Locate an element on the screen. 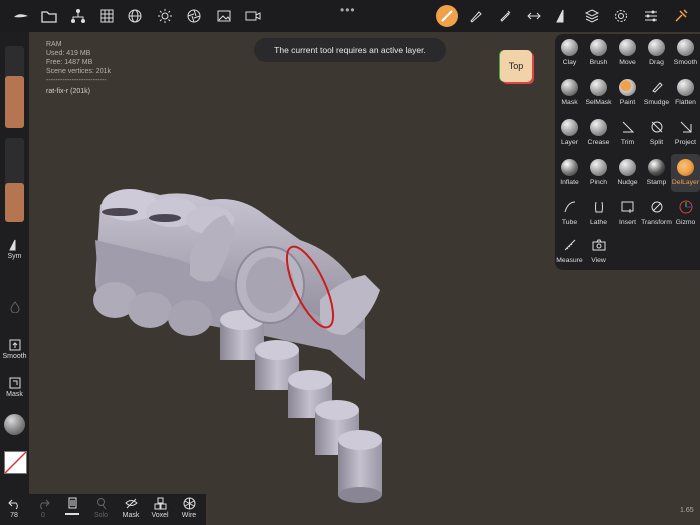 The image size is (700, 525). mask-visibility-button: Mask is located at coordinates (131, 508).